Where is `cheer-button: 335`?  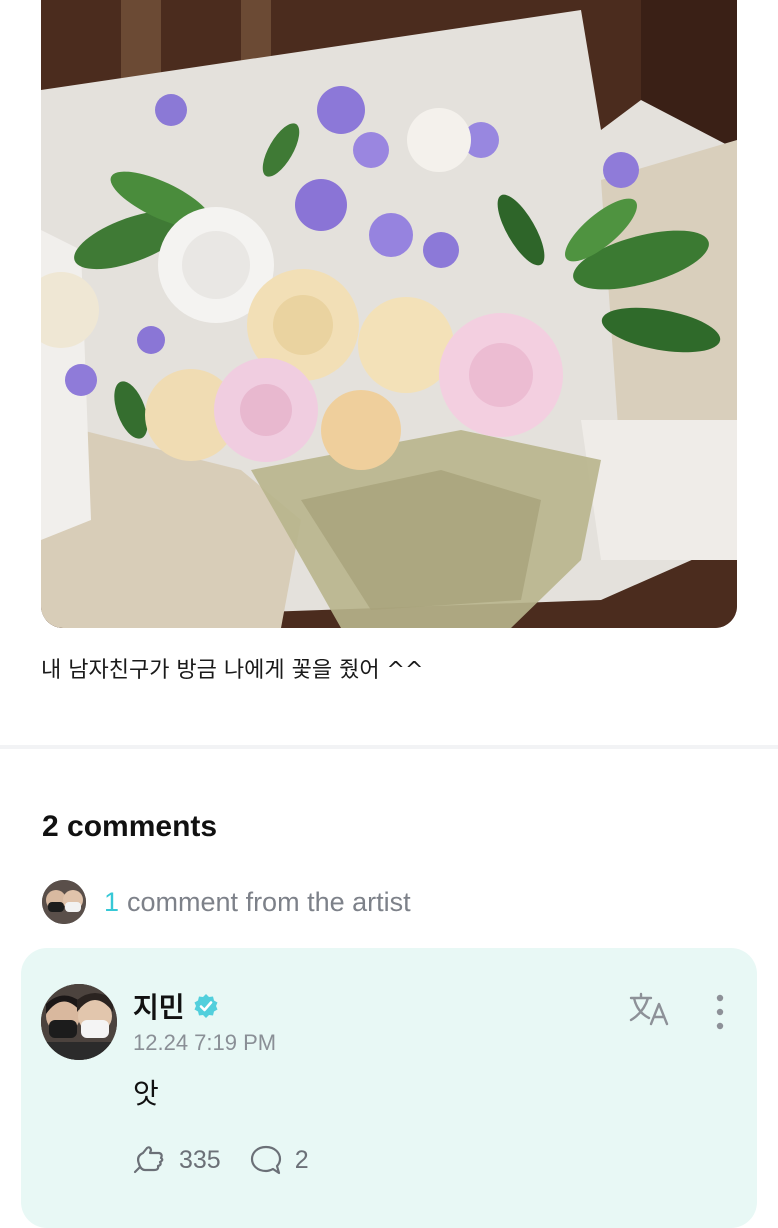 cheer-button: 335 is located at coordinates (177, 1160).